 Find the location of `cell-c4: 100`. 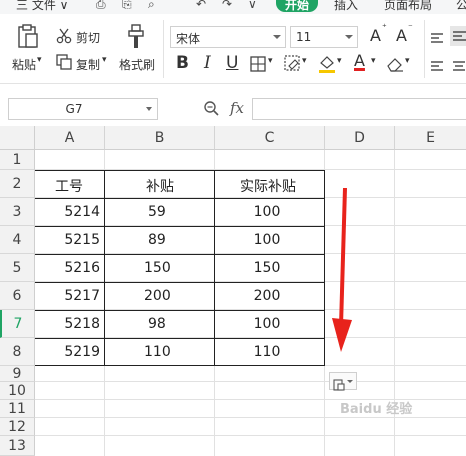

cell-c4: 100 is located at coordinates (267, 240).